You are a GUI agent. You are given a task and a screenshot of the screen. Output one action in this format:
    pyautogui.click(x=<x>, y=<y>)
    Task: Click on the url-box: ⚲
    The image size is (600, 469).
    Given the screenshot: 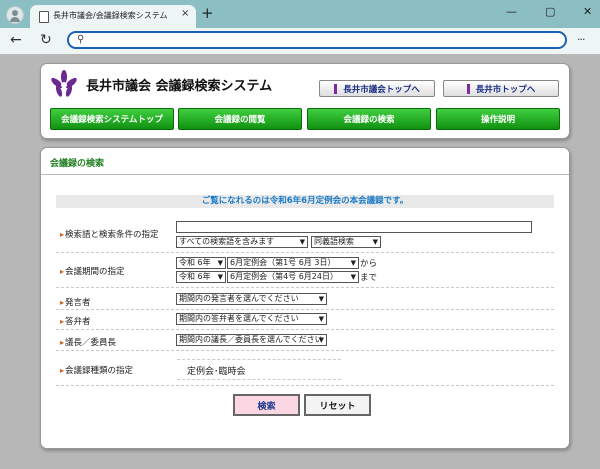 What is the action you would take?
    pyautogui.click(x=317, y=40)
    